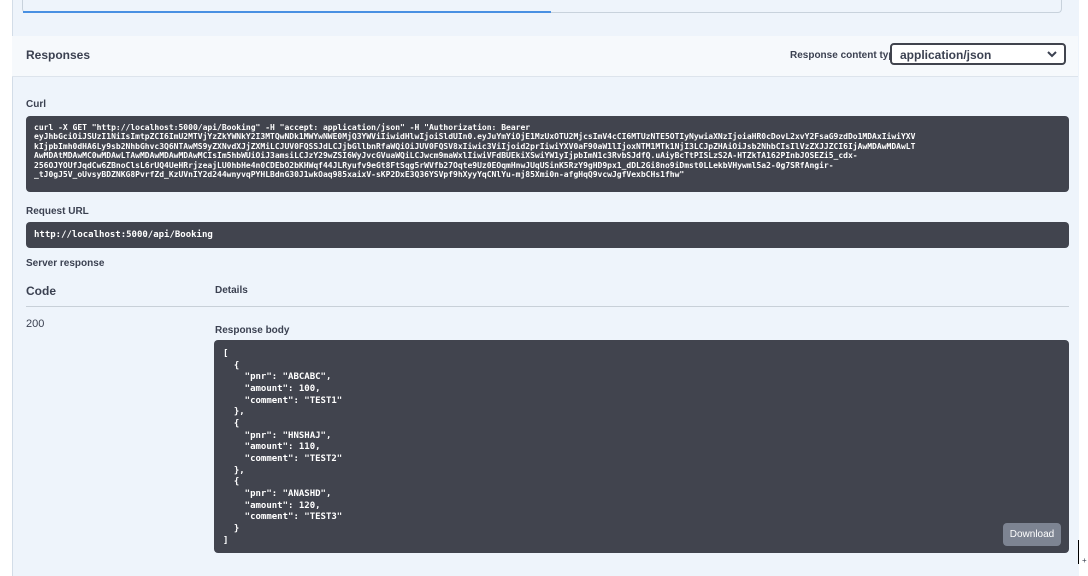  I want to click on response-content-type-select: application/json, so click(978, 54).